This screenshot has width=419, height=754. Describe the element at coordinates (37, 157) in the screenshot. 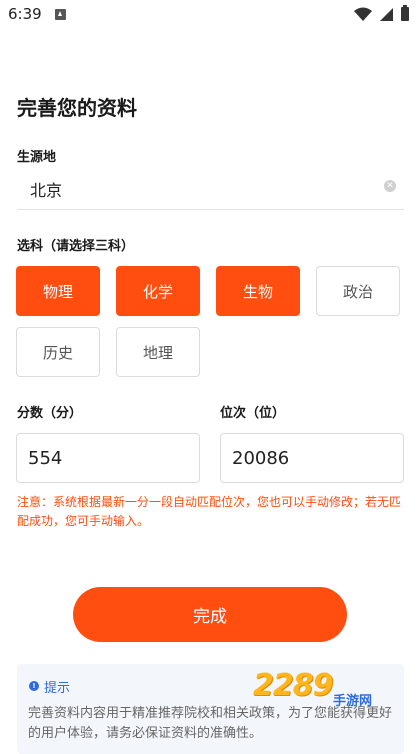

I see `origin-label: 生源地` at that location.